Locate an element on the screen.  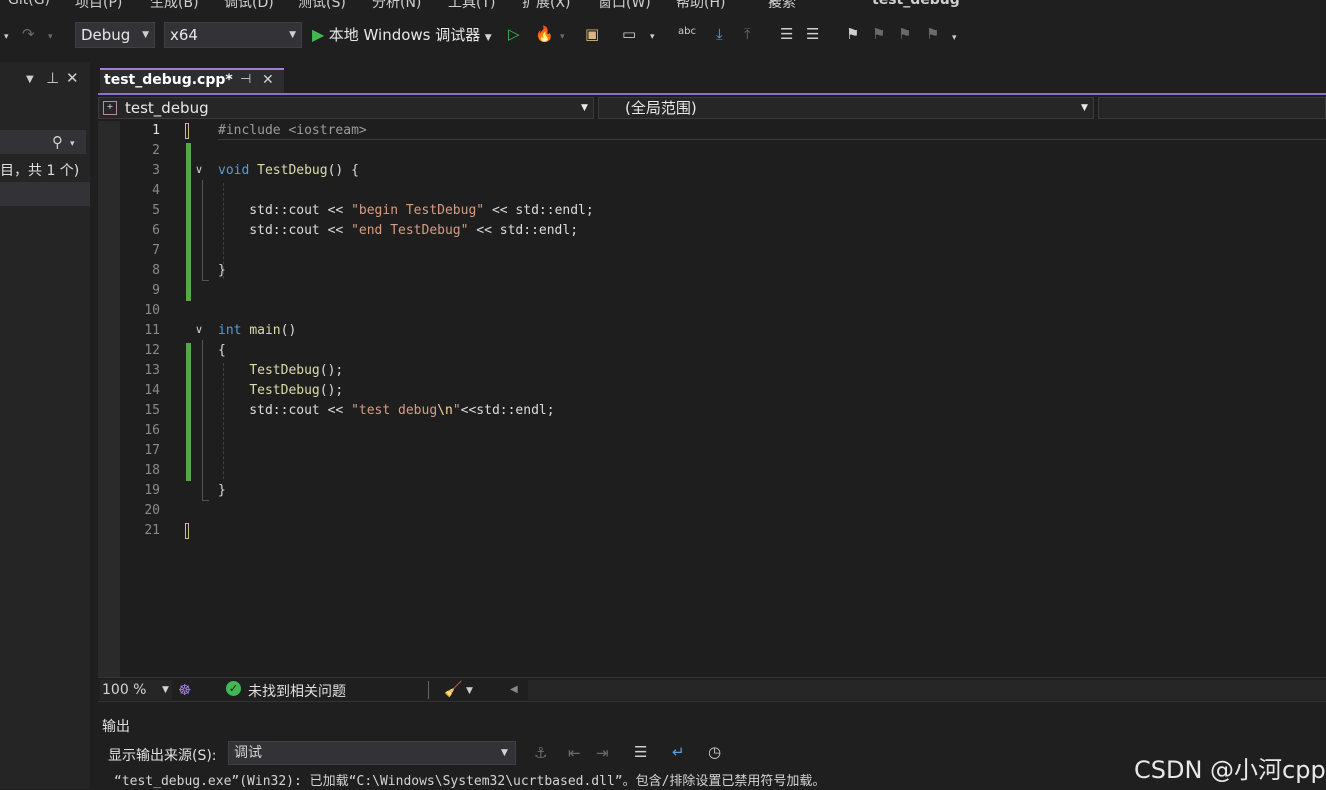
watermark: CSDN @小河cpp is located at coordinates (1230, 770).